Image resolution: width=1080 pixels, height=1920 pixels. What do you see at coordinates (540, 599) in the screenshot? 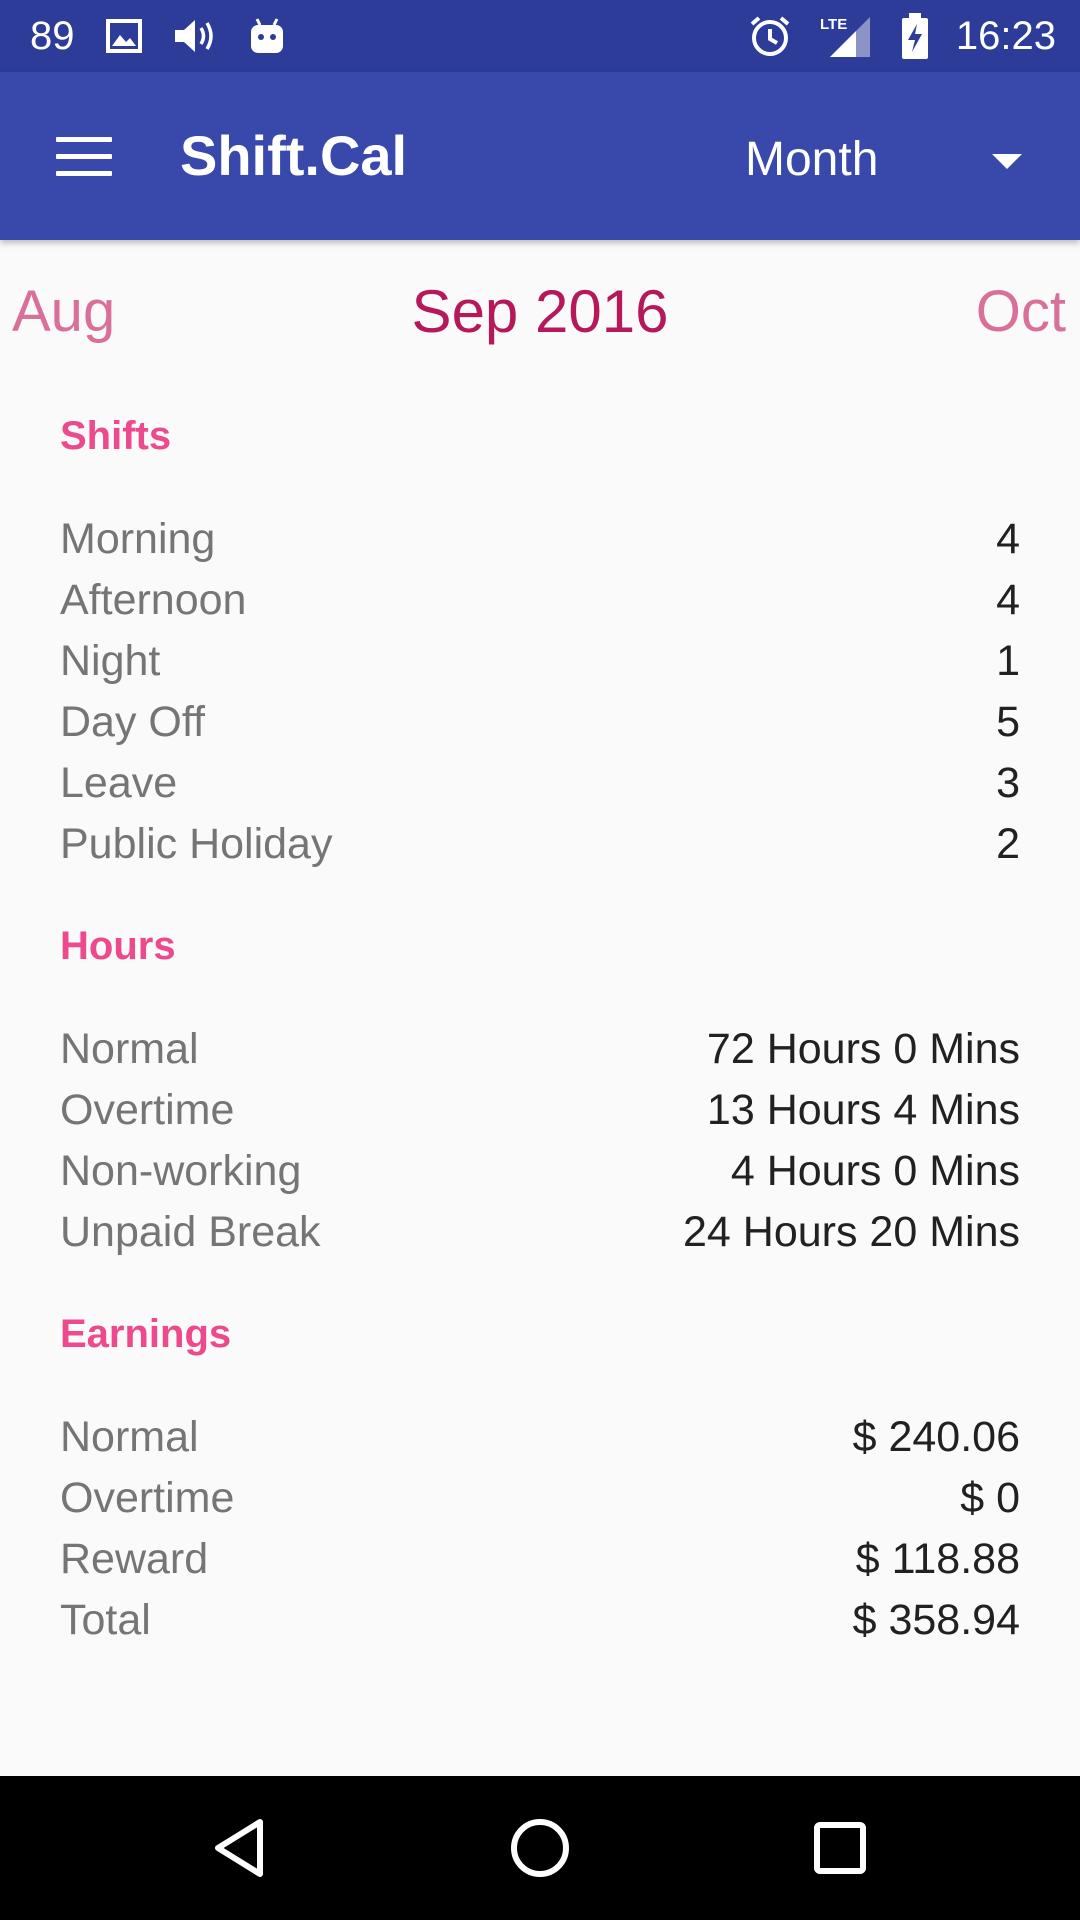
I see `shift-row-afternoon: Afternoon 4` at bounding box center [540, 599].